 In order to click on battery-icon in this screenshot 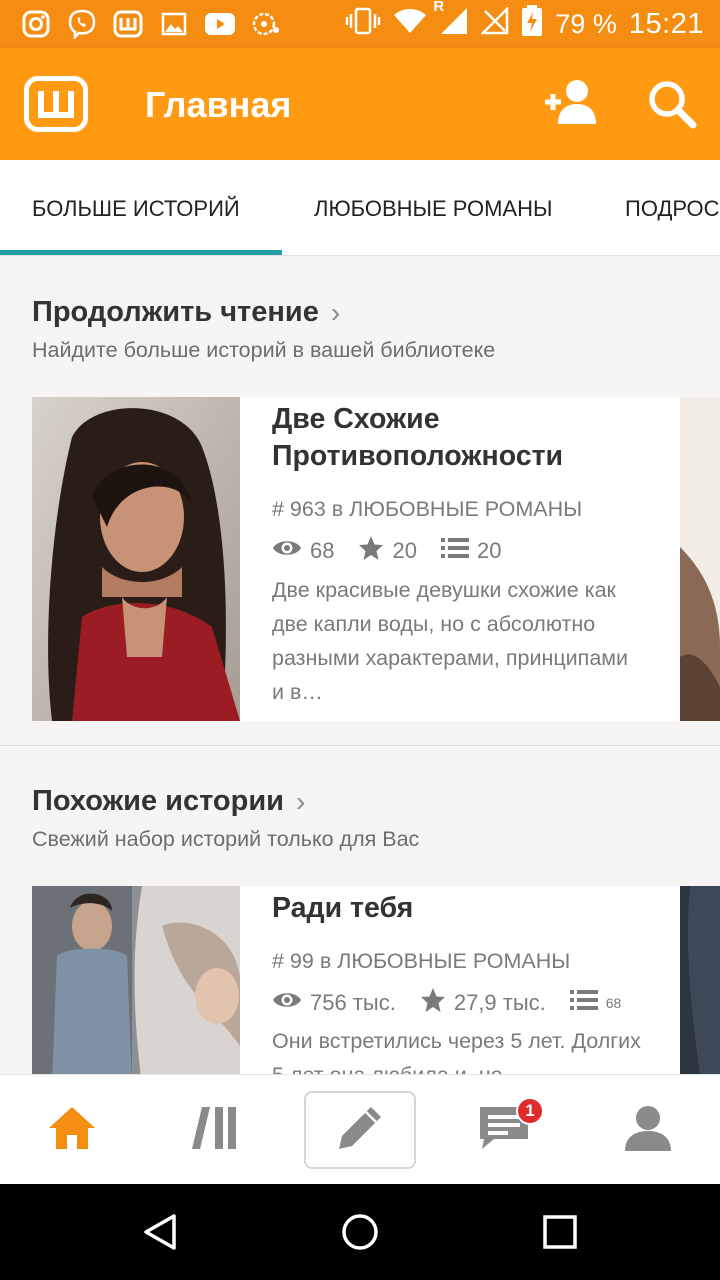, I will do `click(532, 24)`.